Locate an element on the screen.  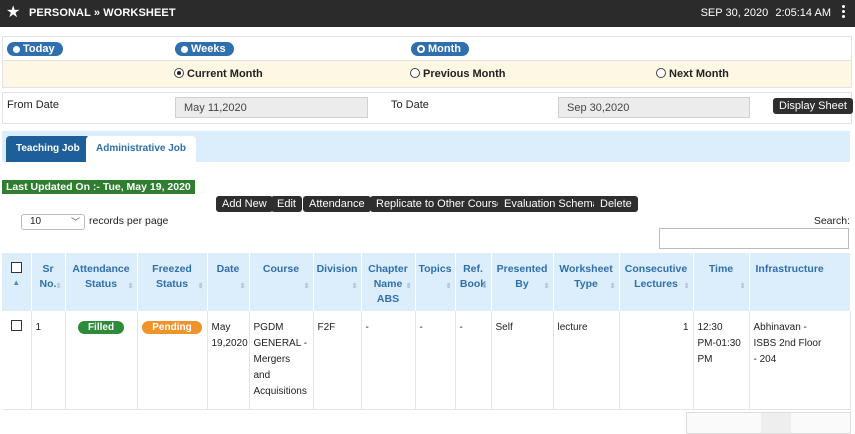
tab-administrative-job: Administrative Job is located at coordinates (141, 149).